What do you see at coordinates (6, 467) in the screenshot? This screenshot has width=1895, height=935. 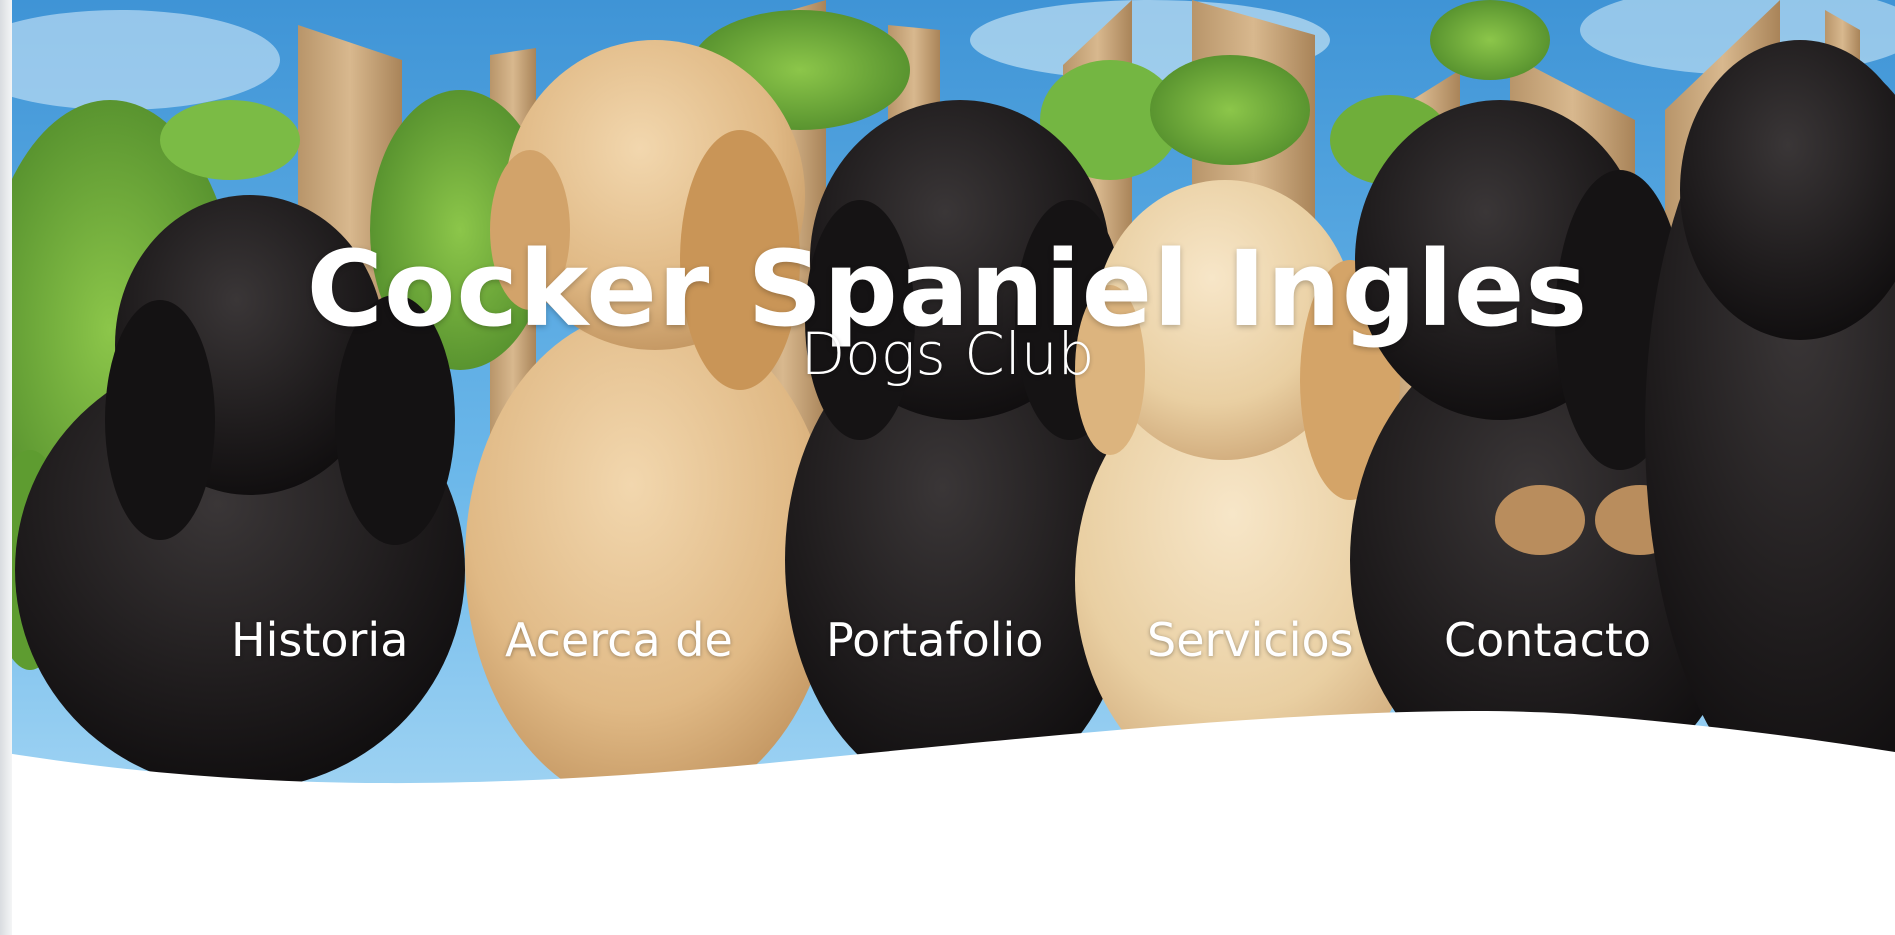 I see `left-edge-shadow` at bounding box center [6, 467].